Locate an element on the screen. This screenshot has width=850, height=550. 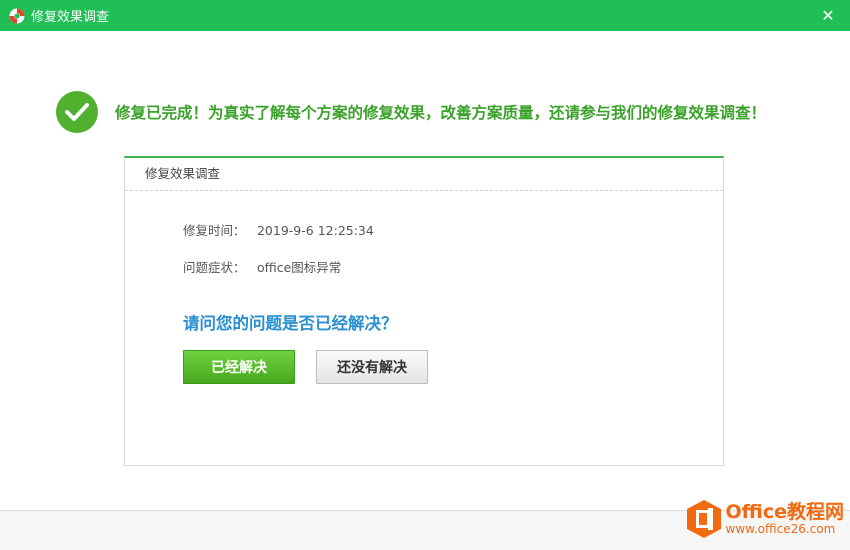
symptom-row: 问题症状： office图标异常 is located at coordinates (262, 266).